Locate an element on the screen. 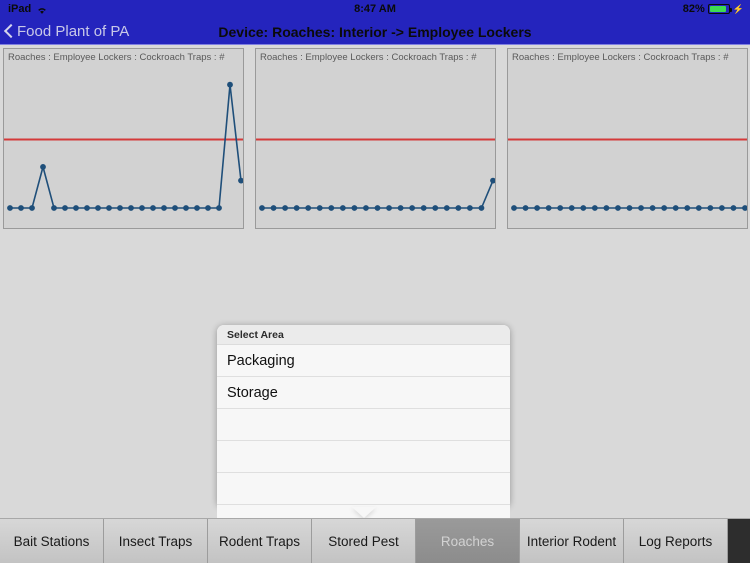 This screenshot has height=563, width=750. chevron-left-icon is located at coordinates (8, 31).